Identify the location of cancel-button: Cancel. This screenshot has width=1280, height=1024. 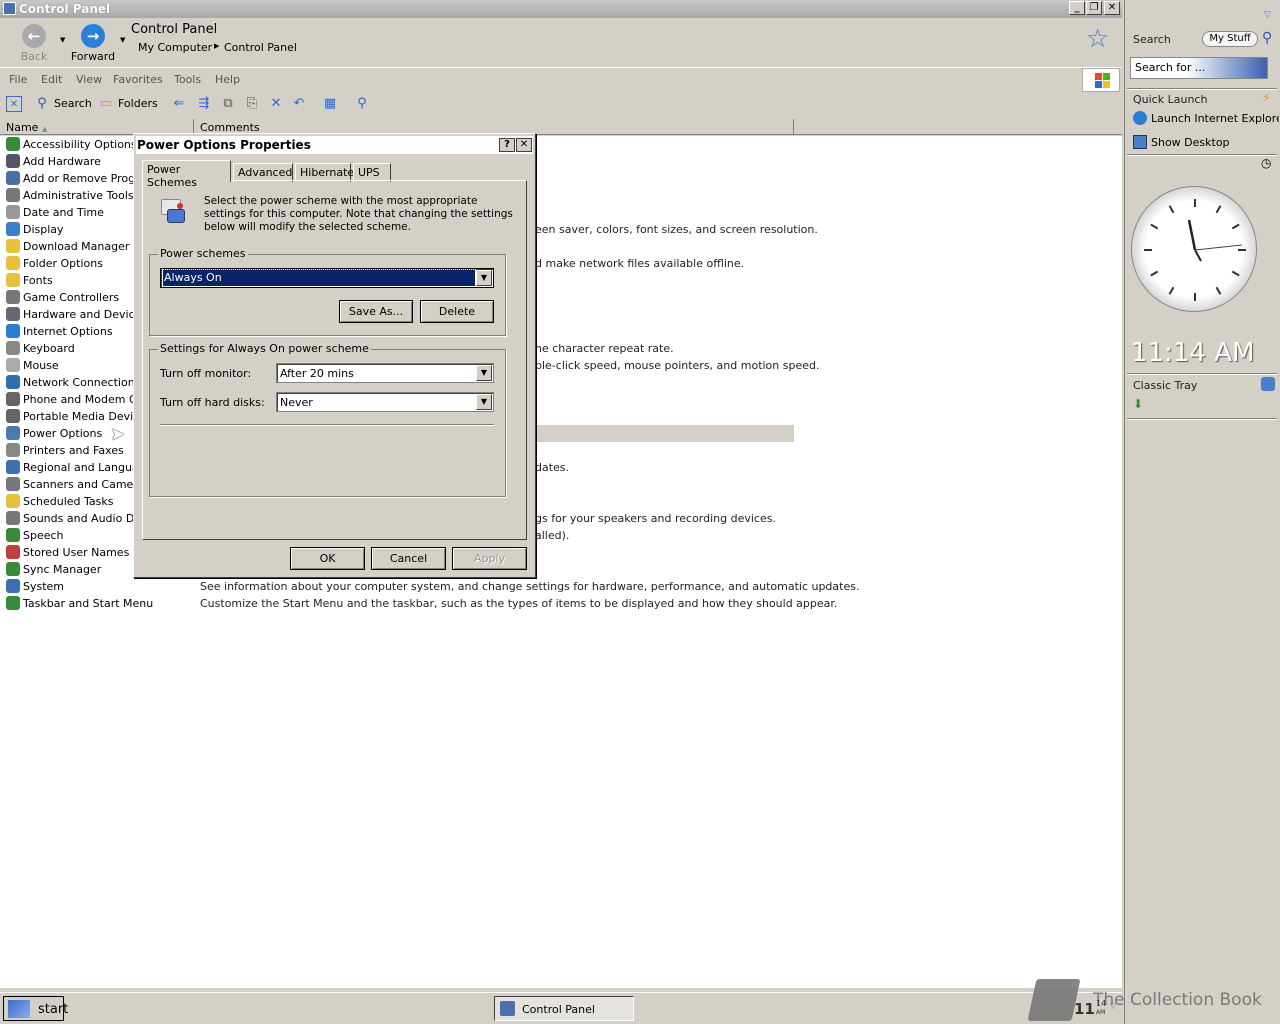
(408, 558).